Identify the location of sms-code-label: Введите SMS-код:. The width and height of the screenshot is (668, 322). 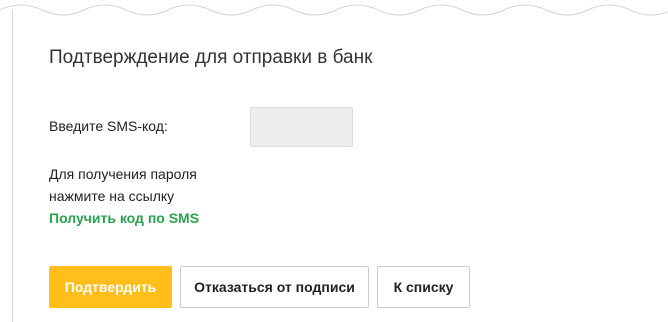
(108, 126).